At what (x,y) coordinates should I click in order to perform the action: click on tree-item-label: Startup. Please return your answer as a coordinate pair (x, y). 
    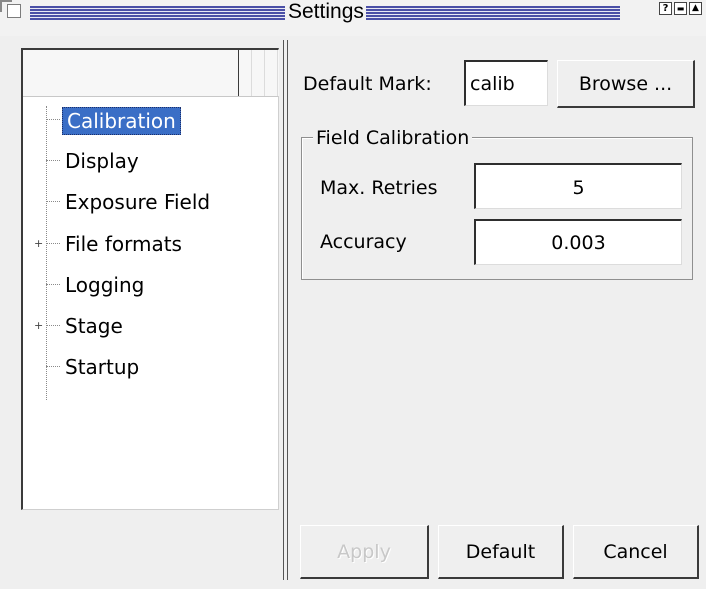
    Looking at the image, I should click on (102, 367).